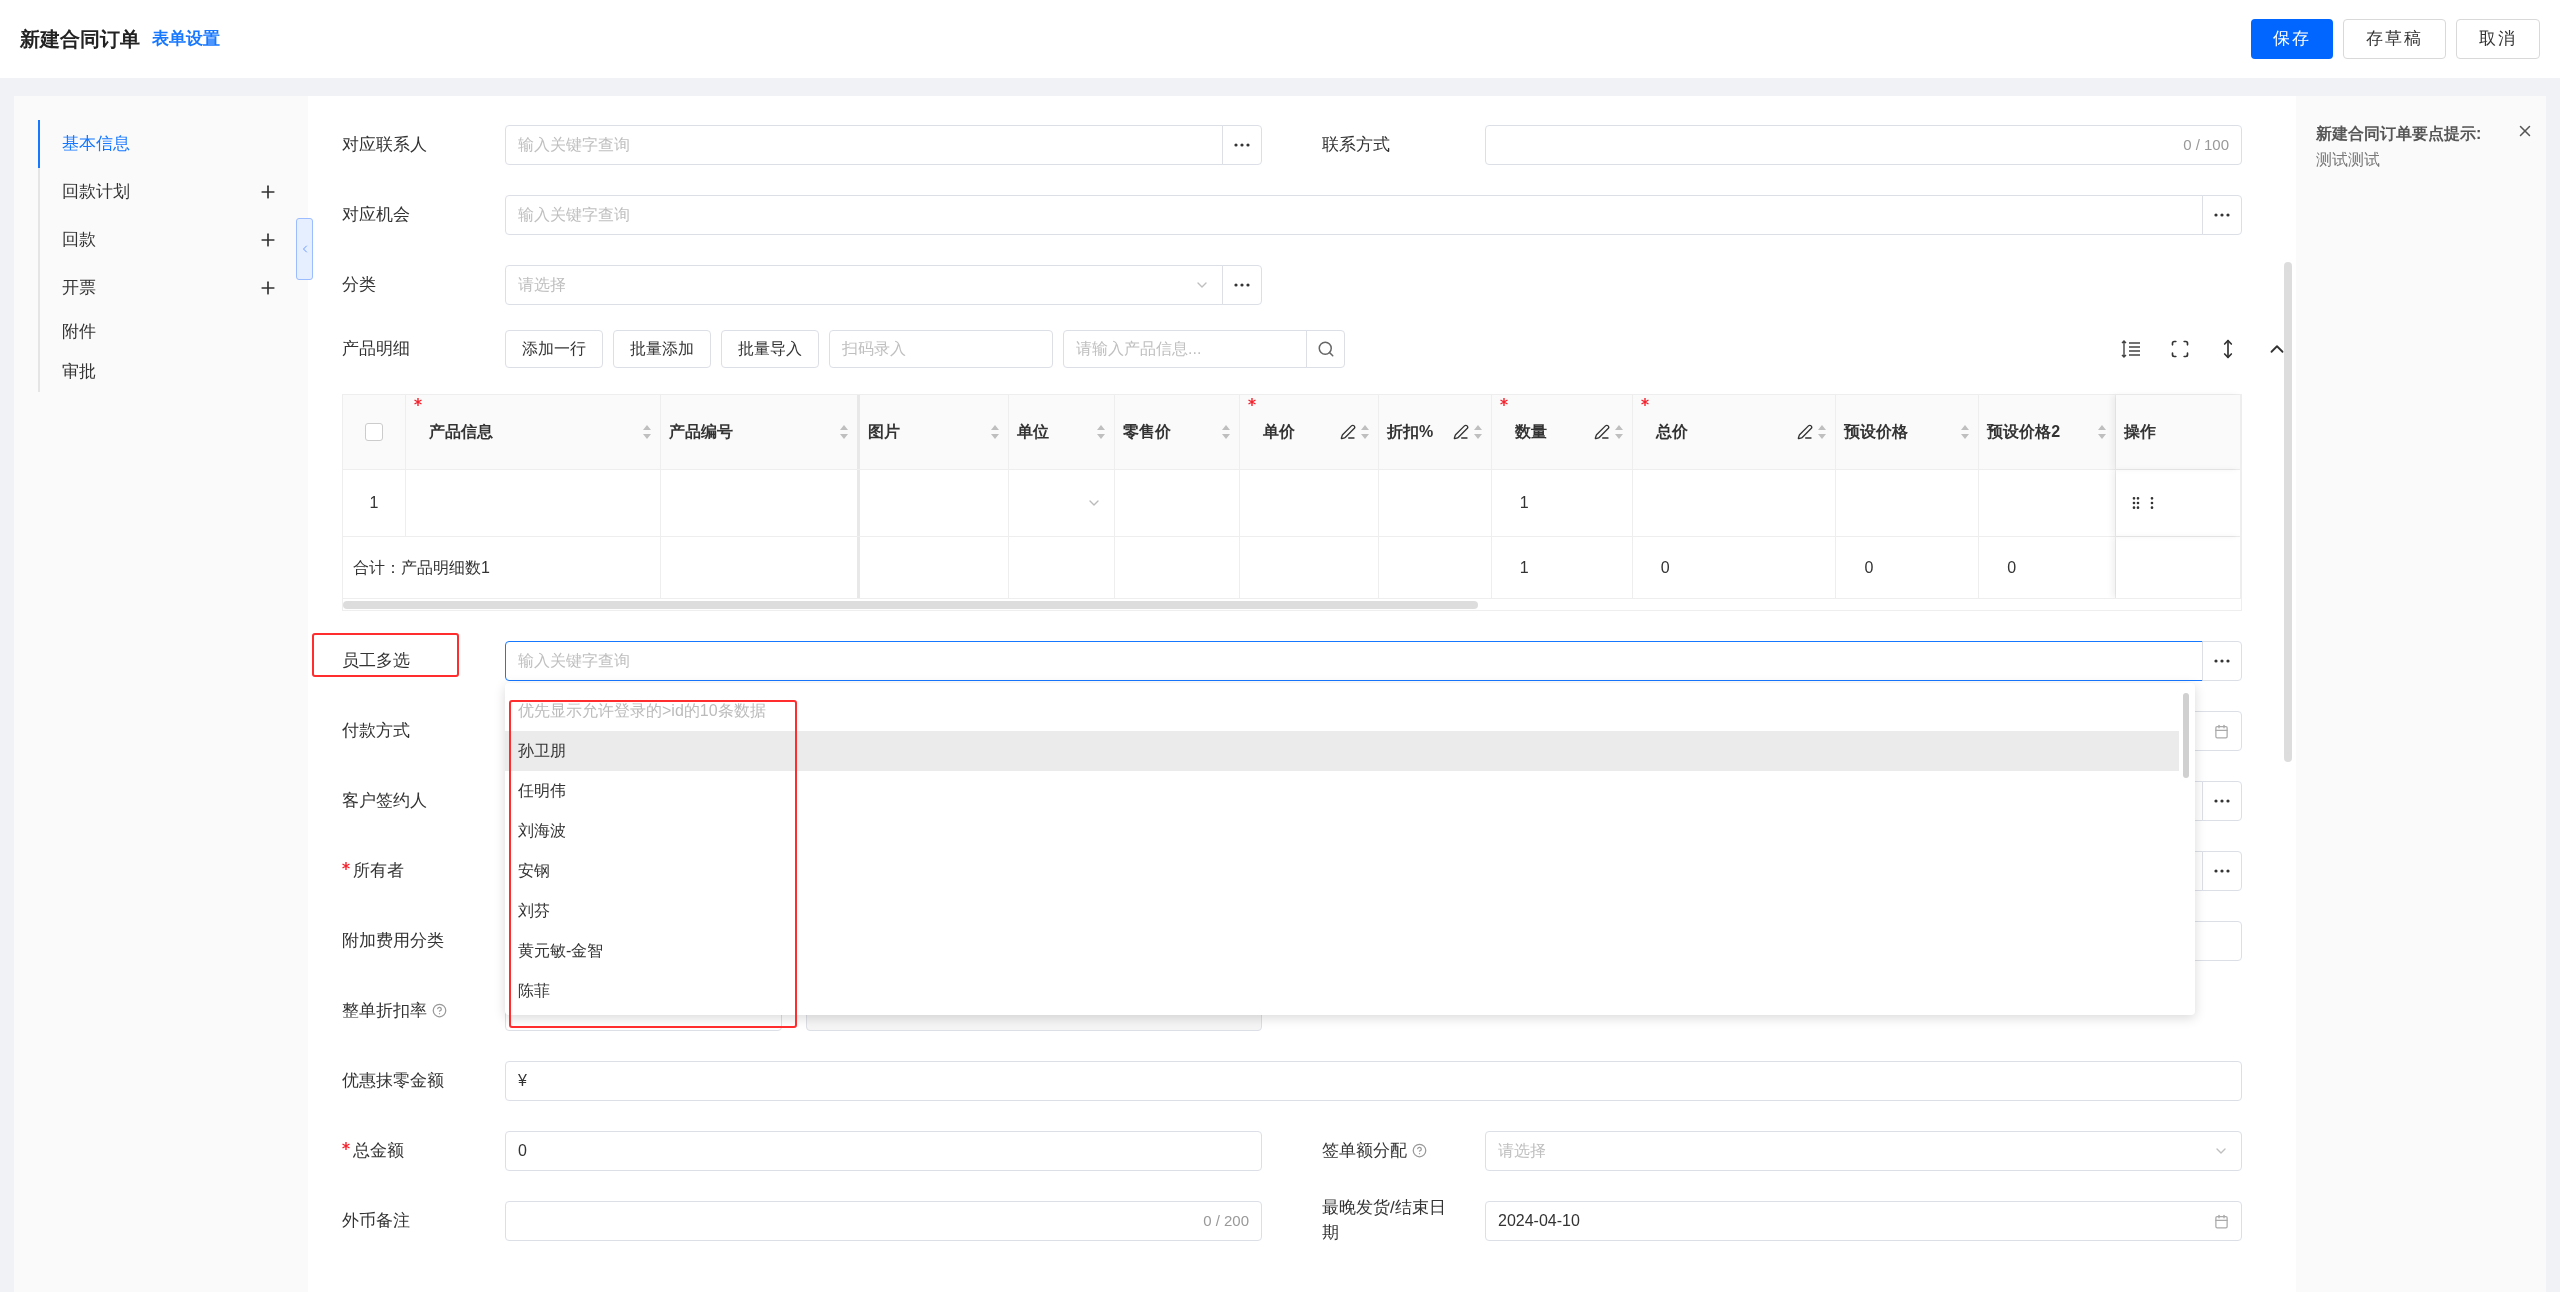  I want to click on field-label: 附加费用分类, so click(393, 940).